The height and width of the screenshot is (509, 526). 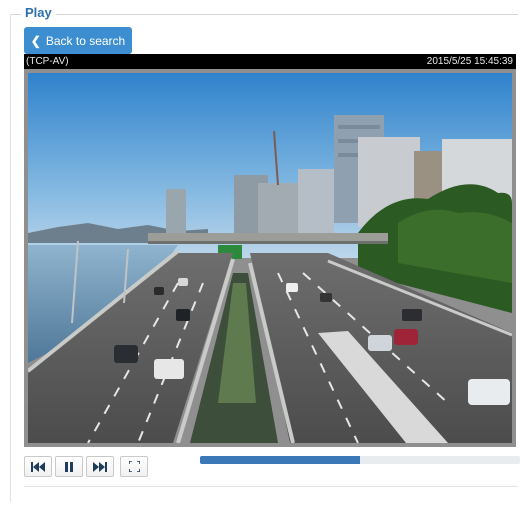 I want to click on divider, so click(x=271, y=486).